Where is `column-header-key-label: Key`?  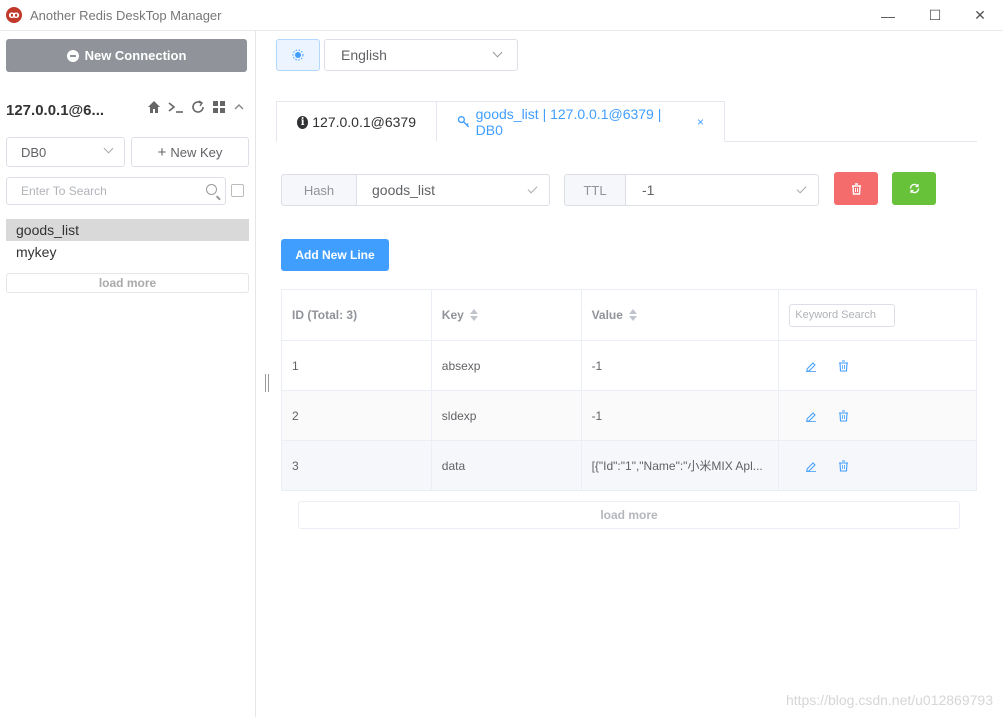
column-header-key-label: Key is located at coordinates (452, 315).